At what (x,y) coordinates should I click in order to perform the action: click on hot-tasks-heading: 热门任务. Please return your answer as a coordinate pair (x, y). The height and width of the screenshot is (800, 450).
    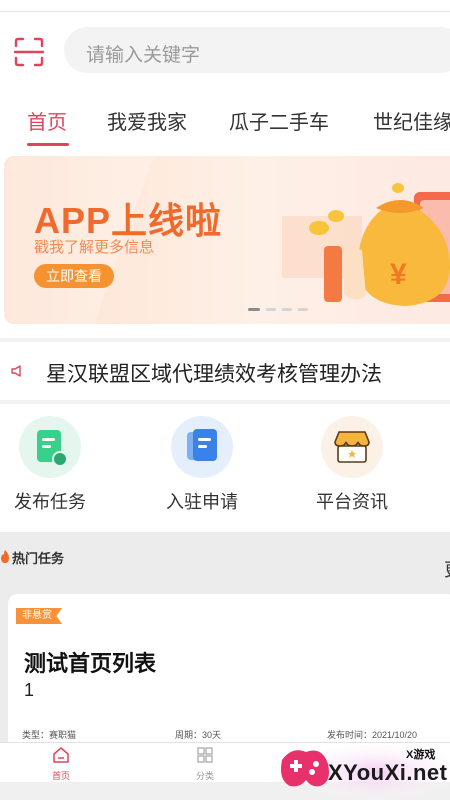
    Looking at the image, I should click on (32, 557).